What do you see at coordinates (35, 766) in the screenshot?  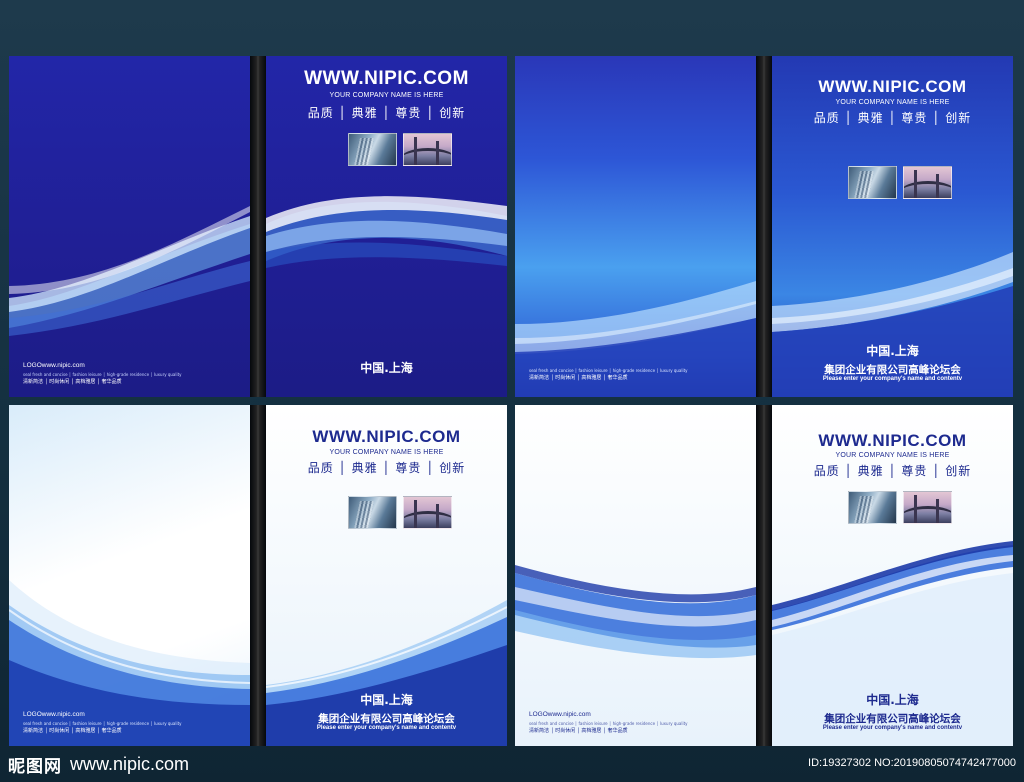 I see `watermark-site-name: 昵图网` at bounding box center [35, 766].